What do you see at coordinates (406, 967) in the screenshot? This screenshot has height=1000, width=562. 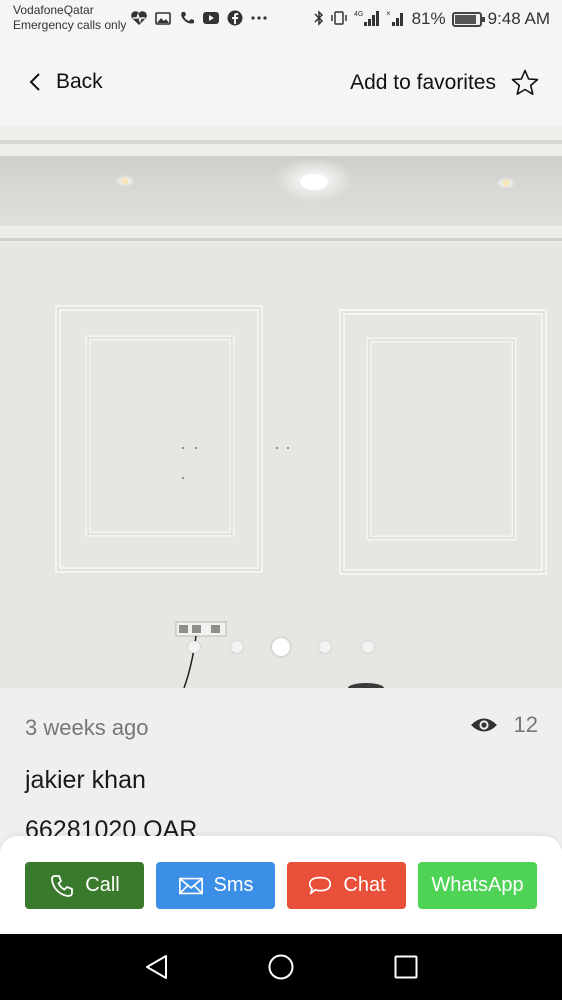 I see `nav-recent-apps-icon` at bounding box center [406, 967].